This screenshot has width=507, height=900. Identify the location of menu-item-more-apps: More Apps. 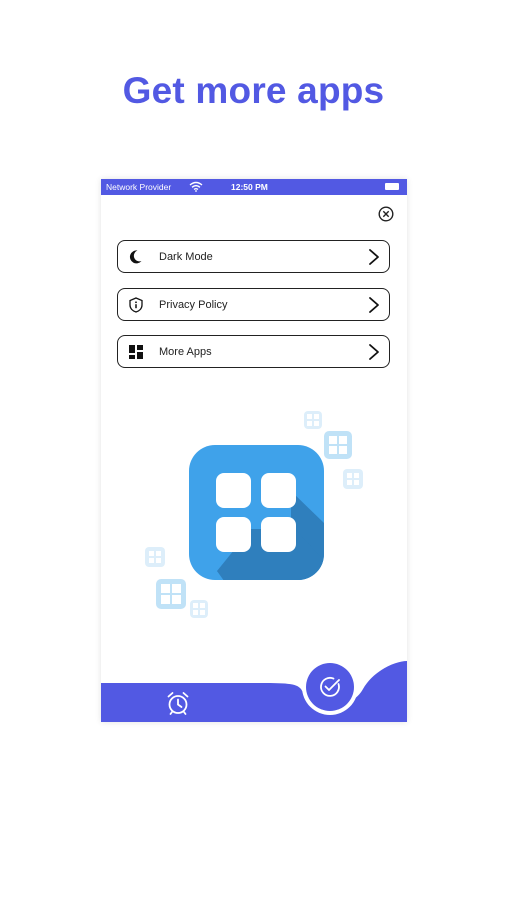
(253, 351).